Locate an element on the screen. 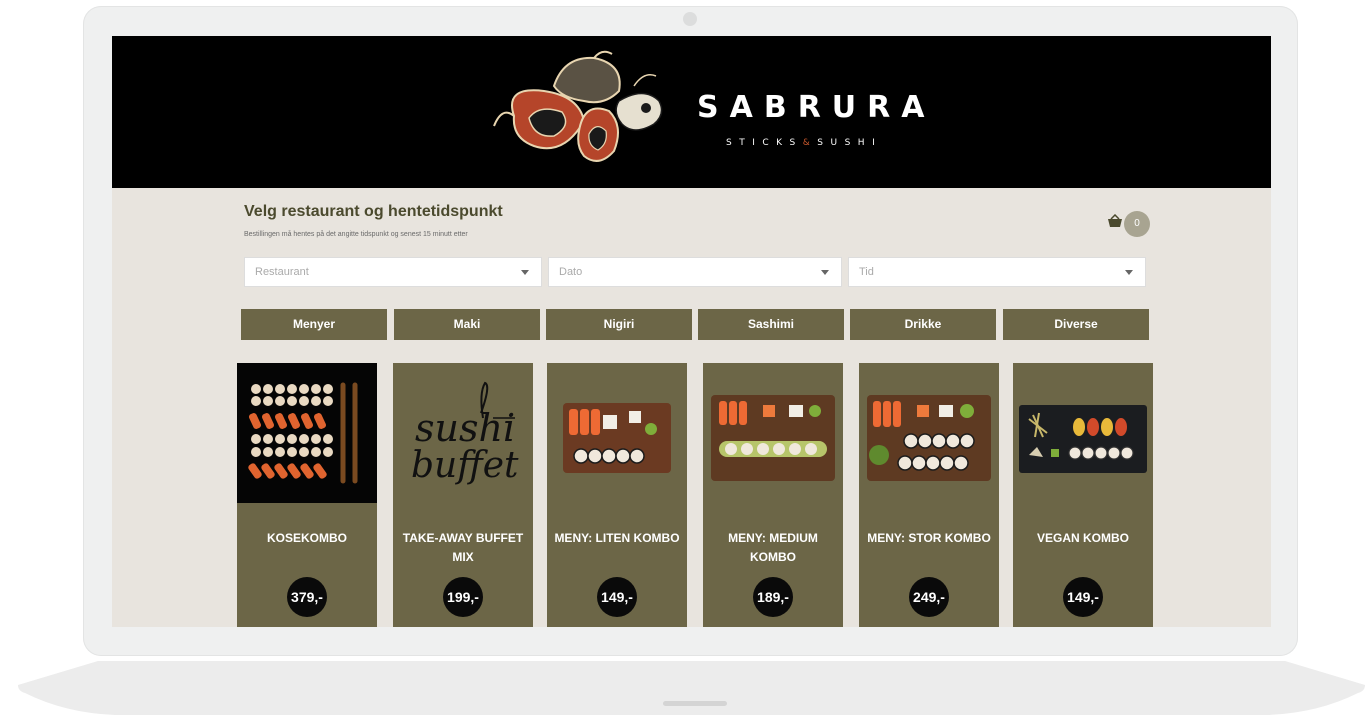 The image size is (1371, 715). cart-count-badge: 0 is located at coordinates (1137, 224).